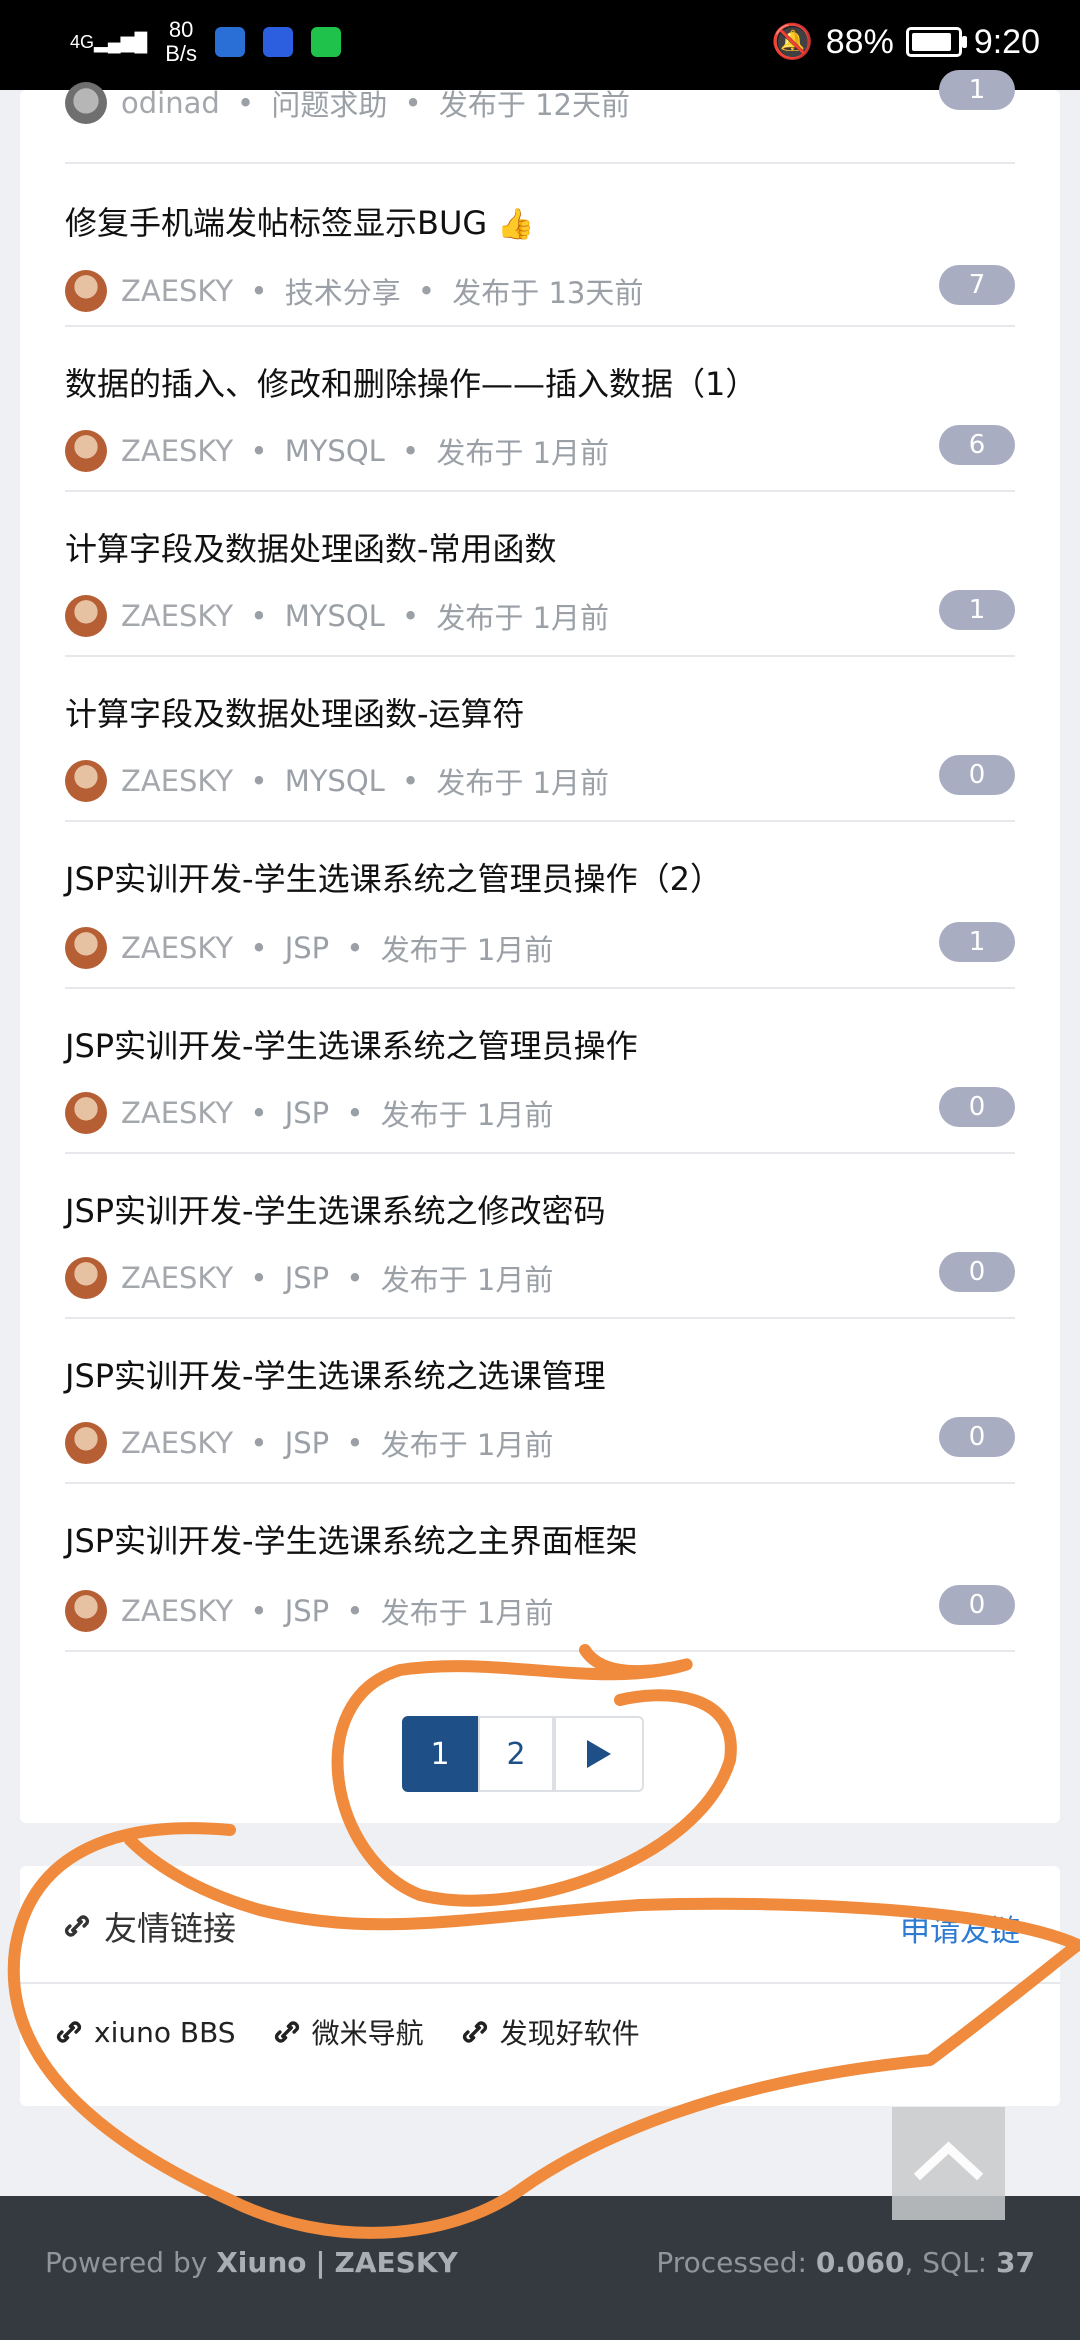 The height and width of the screenshot is (2340, 1080). Describe the element at coordinates (977, 285) in the screenshot. I see `reply-count-badge: 7` at that location.